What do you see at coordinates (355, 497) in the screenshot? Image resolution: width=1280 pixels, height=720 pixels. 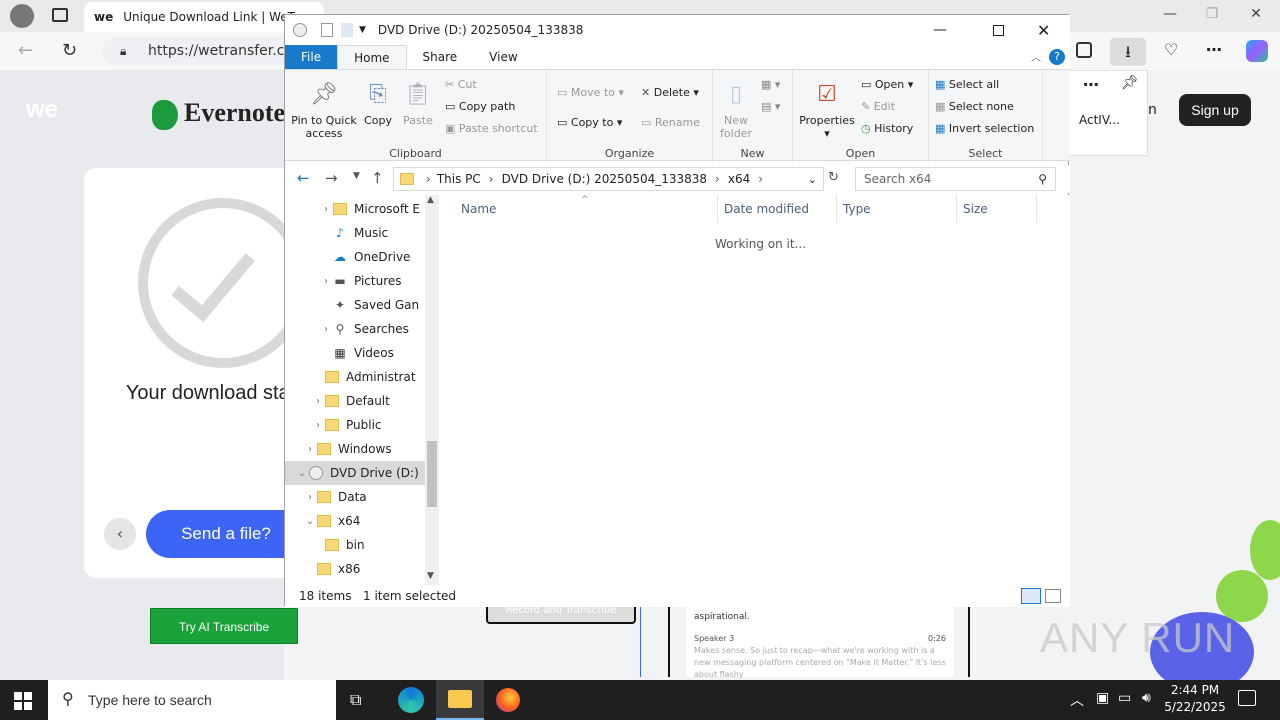 I see `nav-item: › Data` at bounding box center [355, 497].